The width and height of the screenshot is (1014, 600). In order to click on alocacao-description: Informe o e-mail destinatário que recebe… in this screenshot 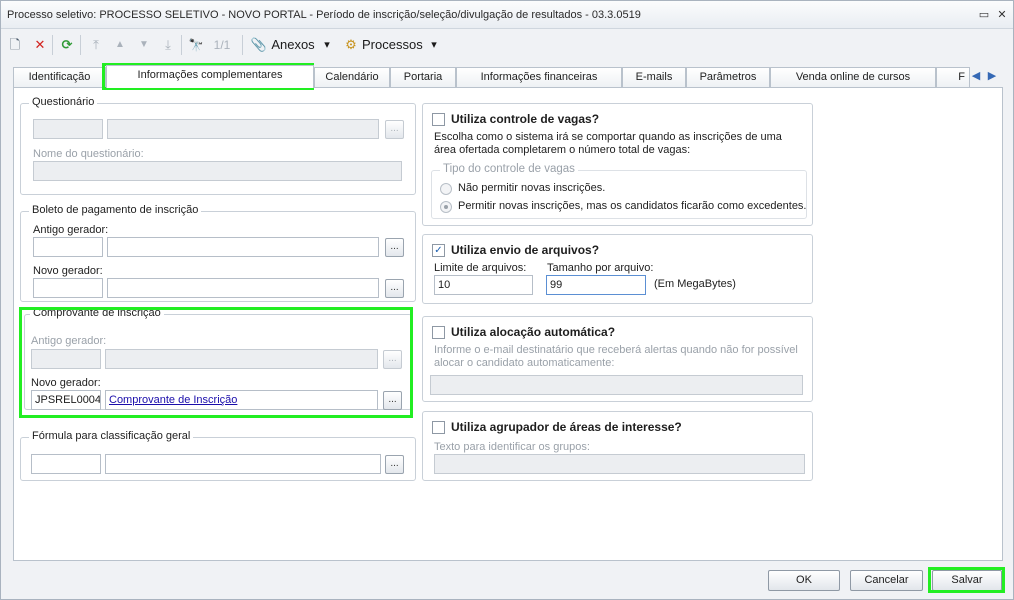, I will do `click(616, 356)`.